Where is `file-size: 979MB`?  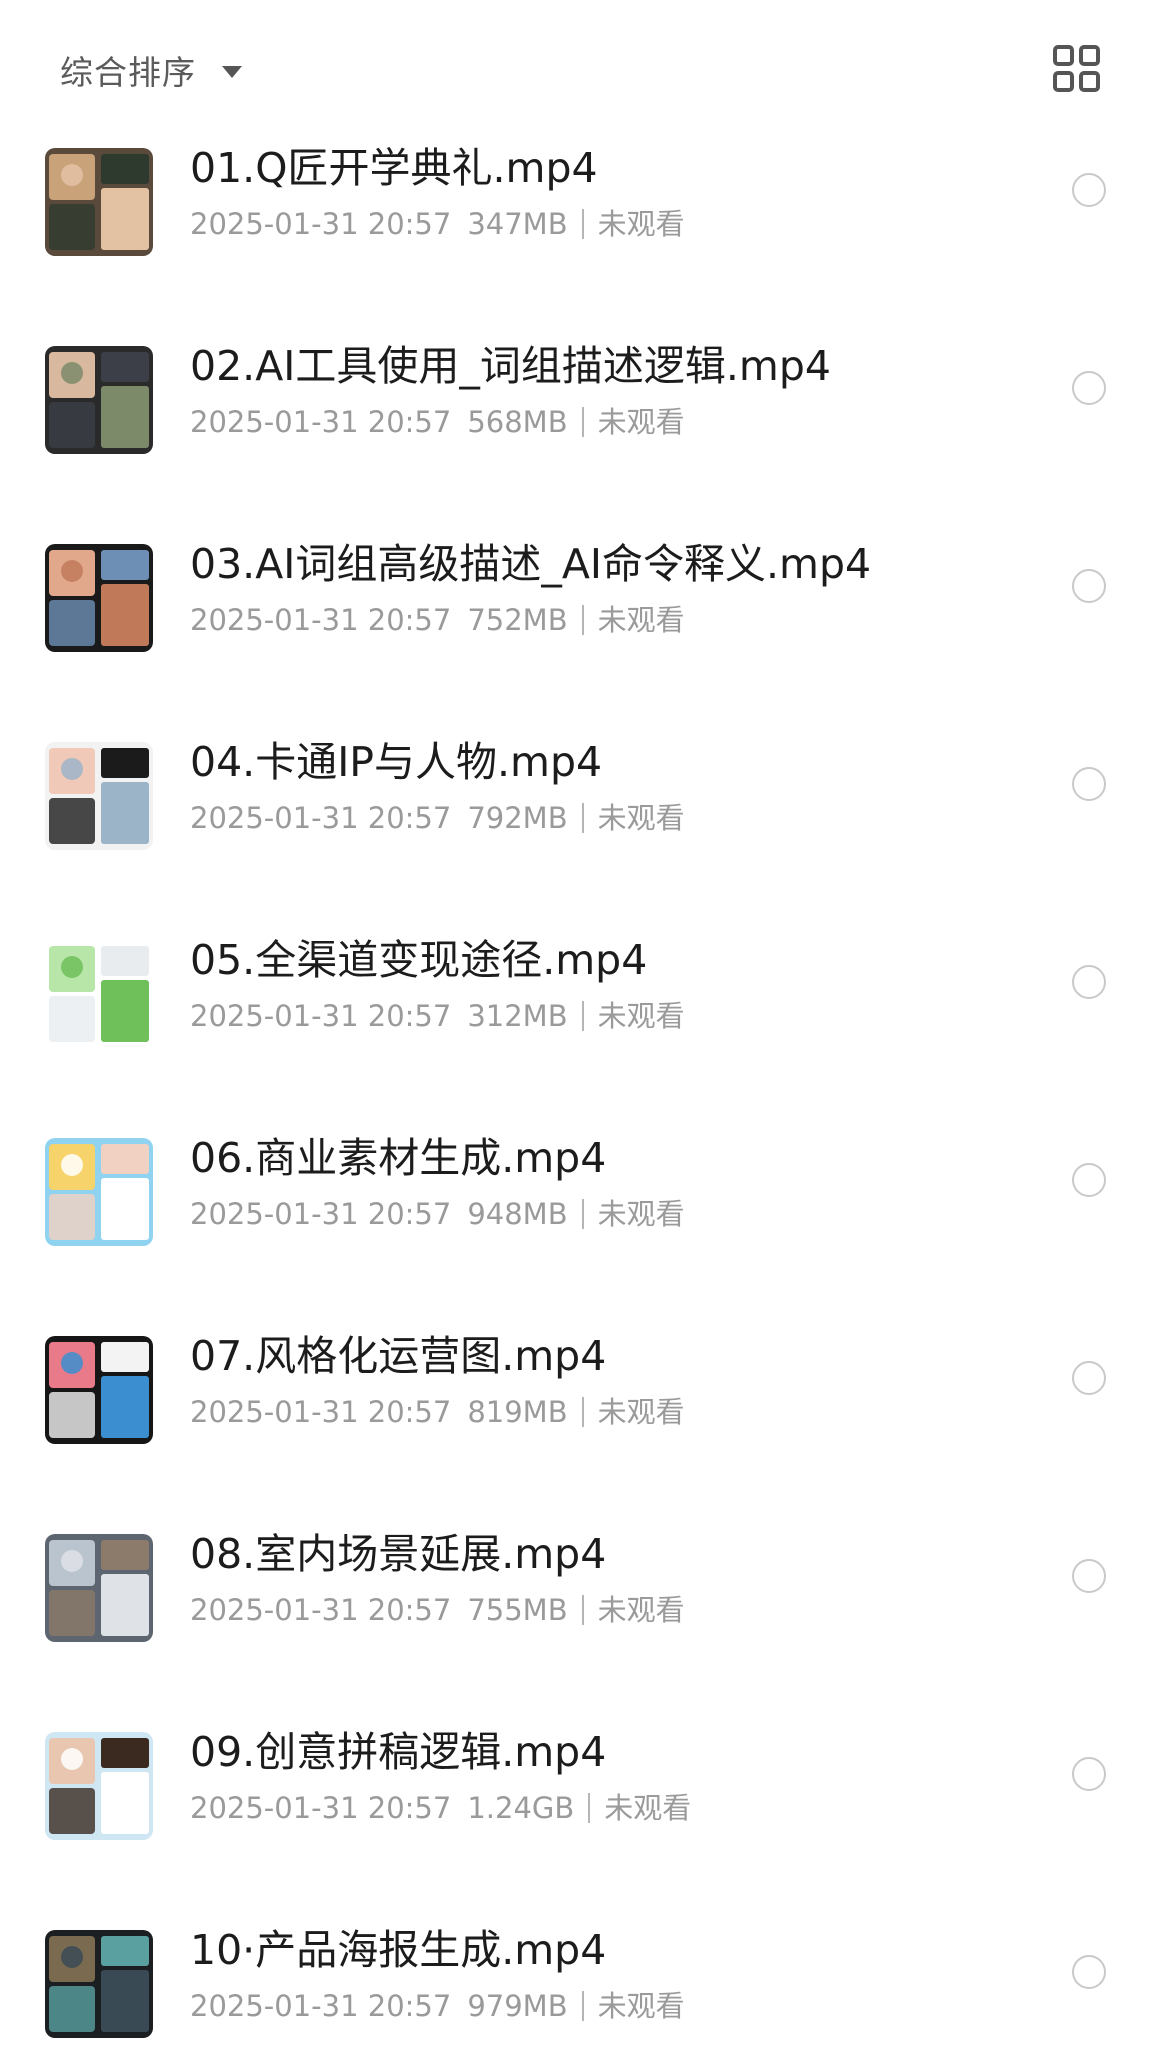
file-size: 979MB is located at coordinates (517, 2006).